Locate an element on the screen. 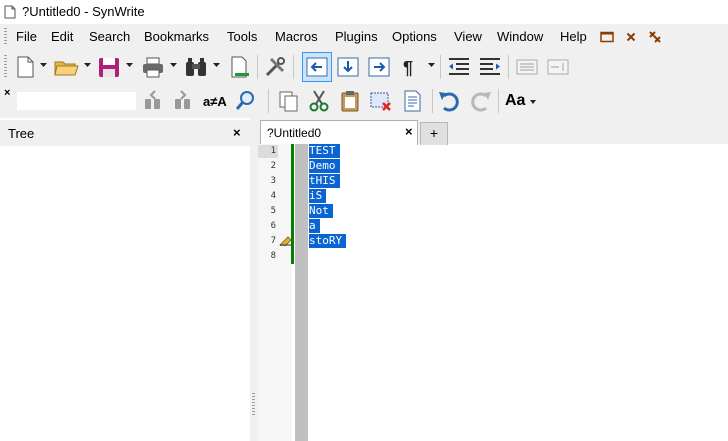 This screenshot has width=728, height=441. save-icon is located at coordinates (109, 67).